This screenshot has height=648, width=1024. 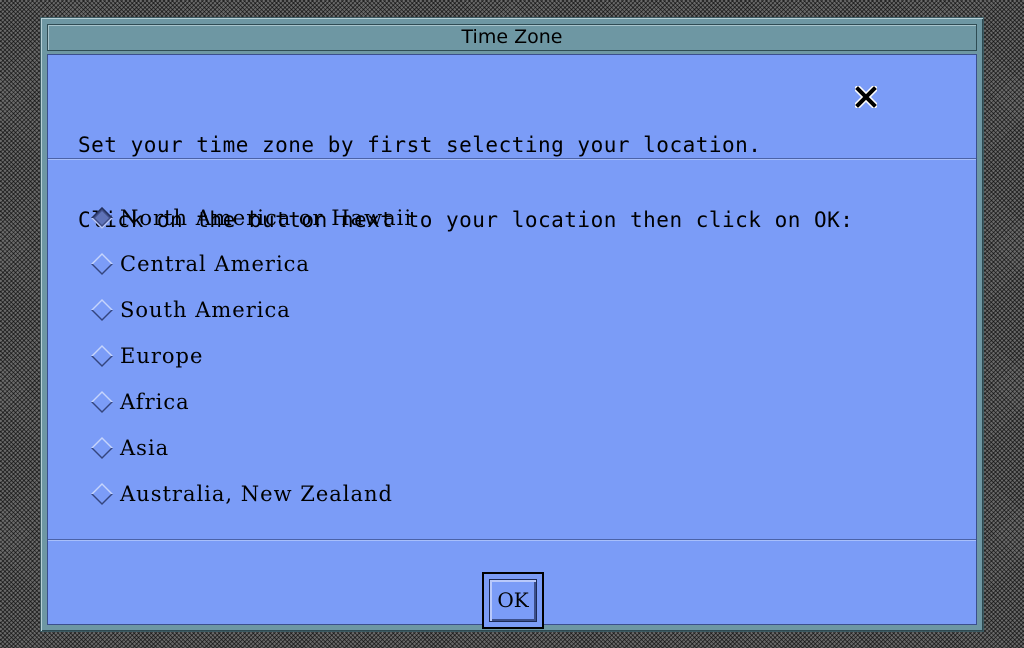 I want to click on region-option-europe: Europe, so click(x=251, y=356).